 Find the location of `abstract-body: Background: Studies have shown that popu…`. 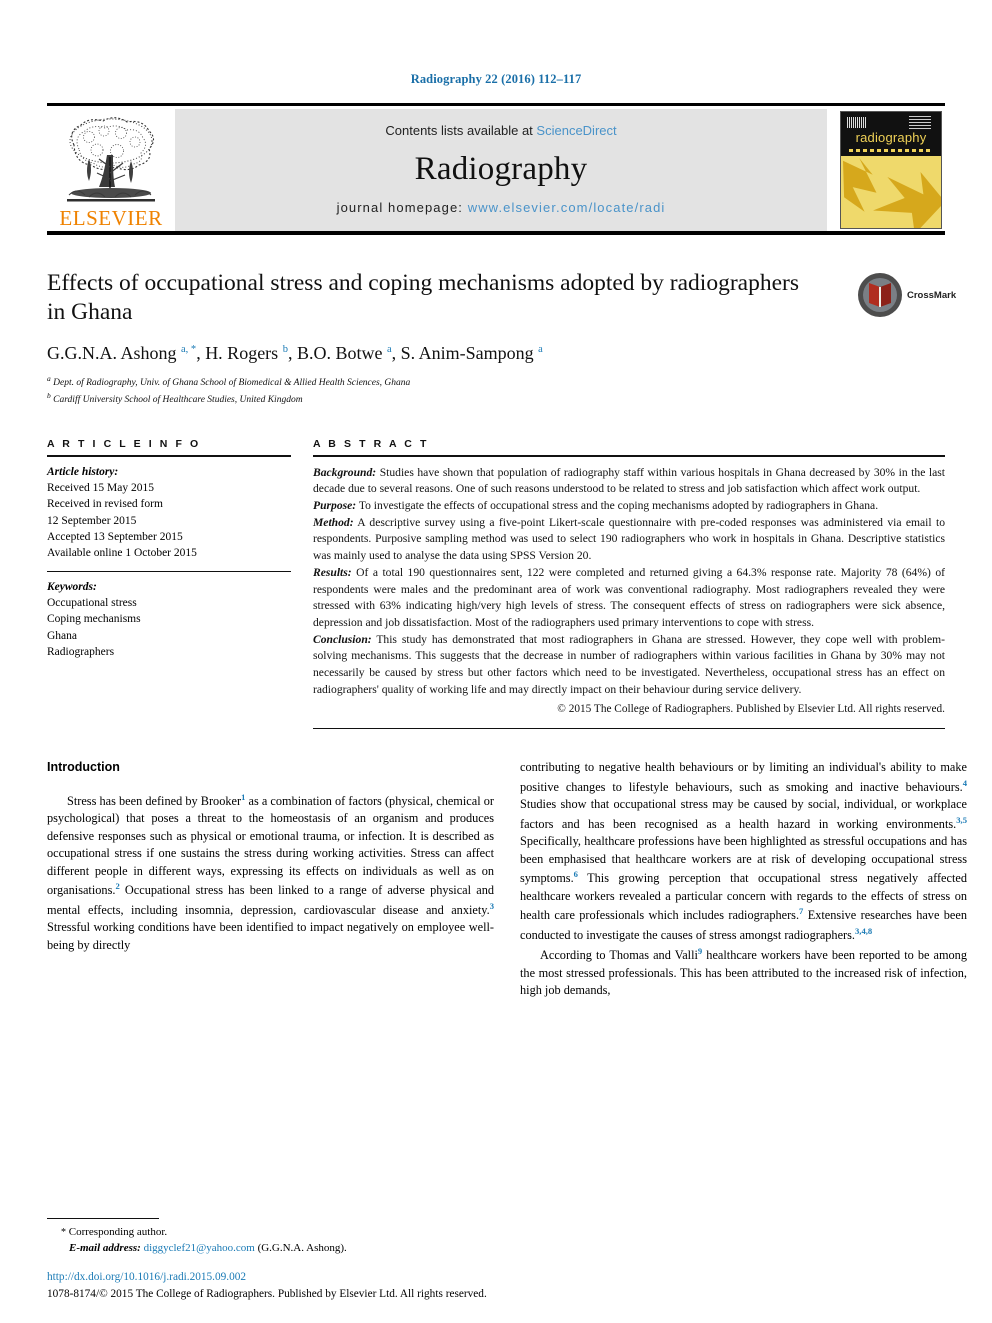

abstract-body: Background: Studies have shown that popu… is located at coordinates (629, 587).